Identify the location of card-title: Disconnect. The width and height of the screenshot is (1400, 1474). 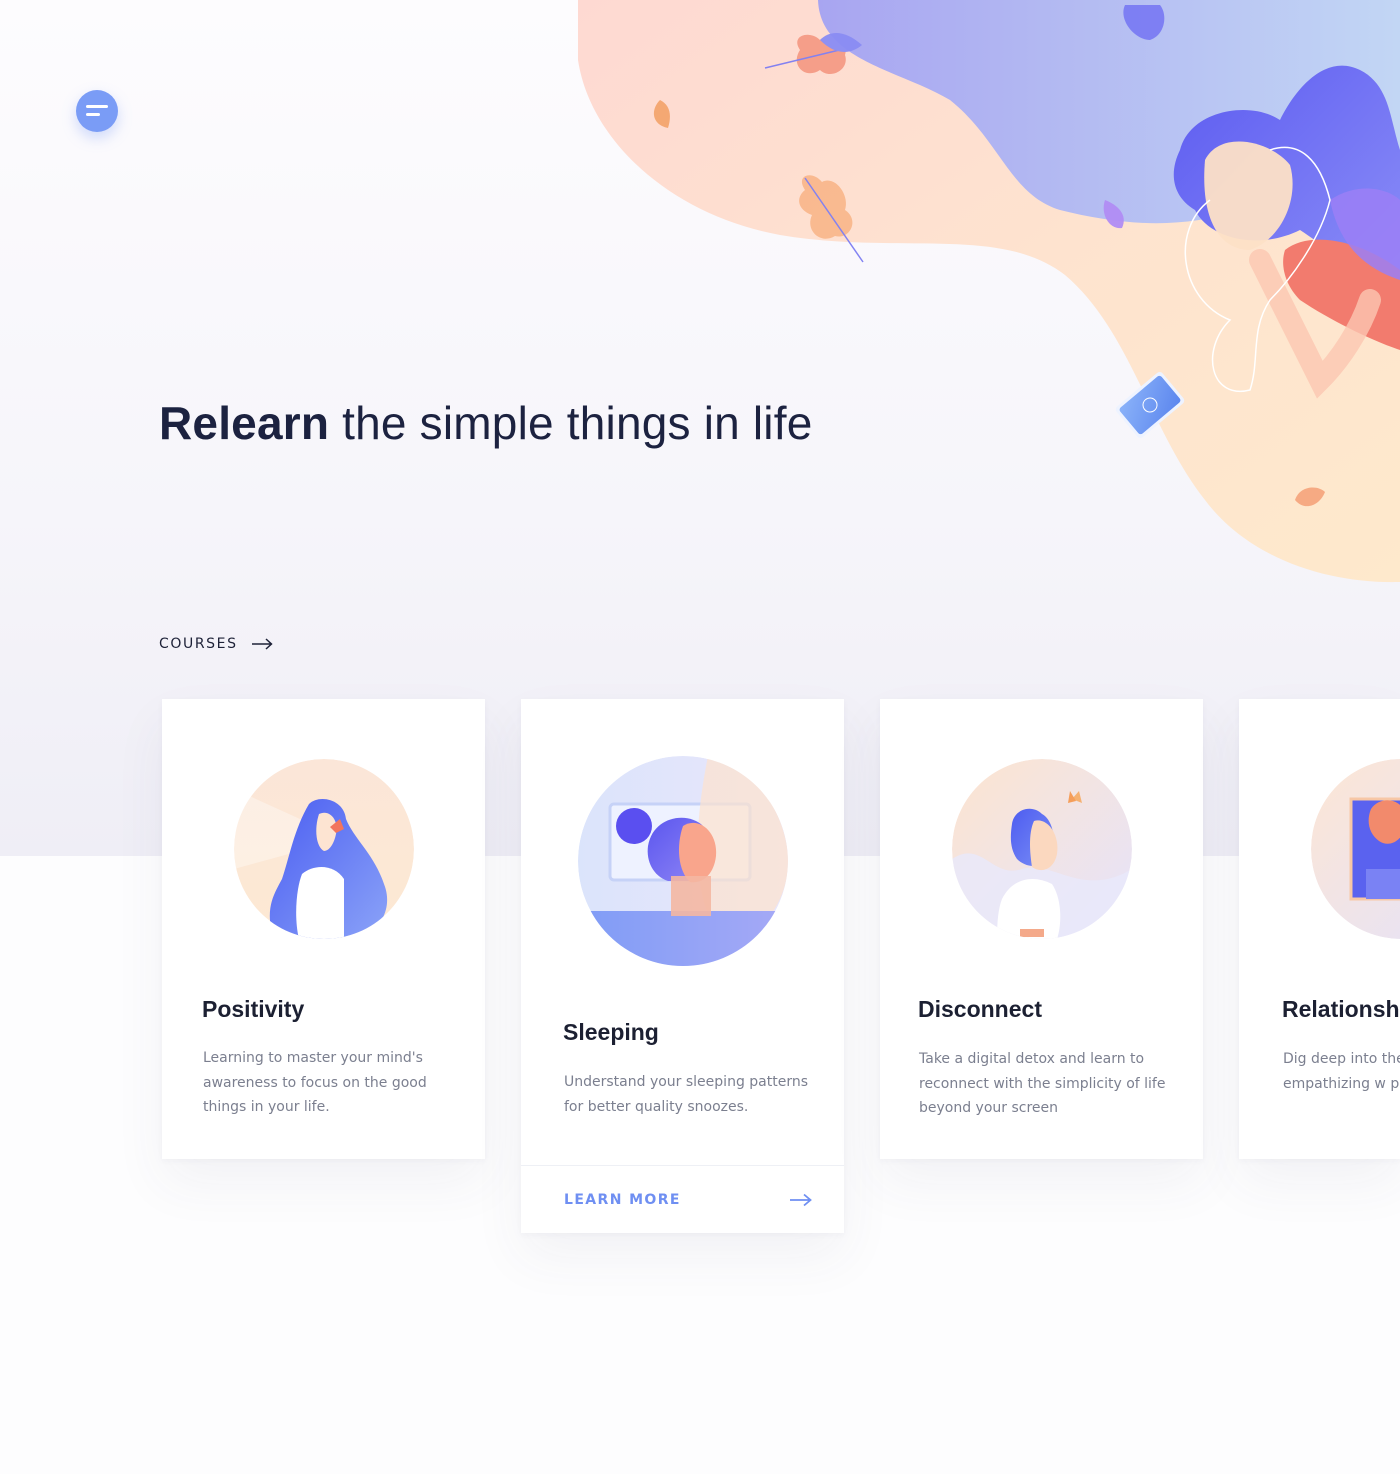
(980, 1009).